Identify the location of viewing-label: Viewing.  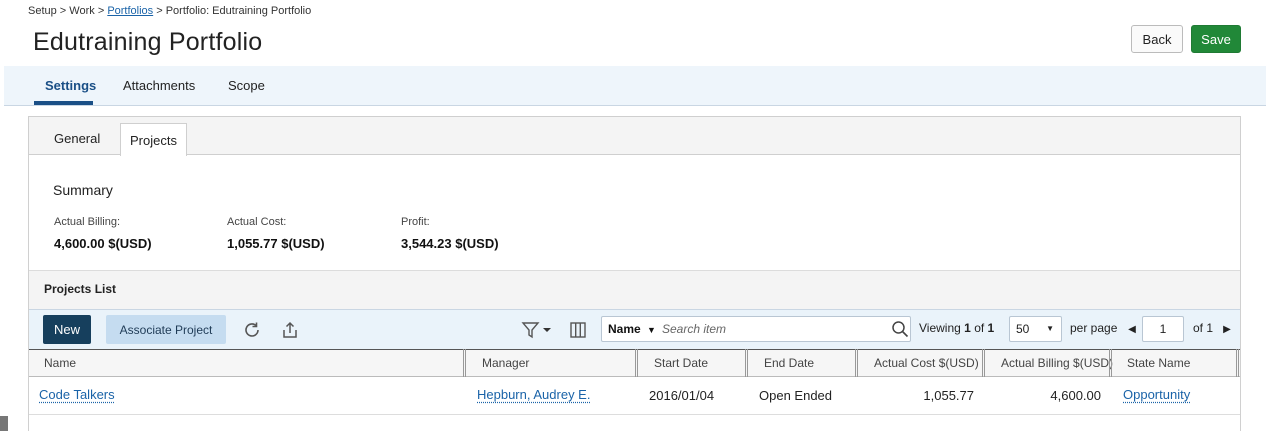
(940, 328).